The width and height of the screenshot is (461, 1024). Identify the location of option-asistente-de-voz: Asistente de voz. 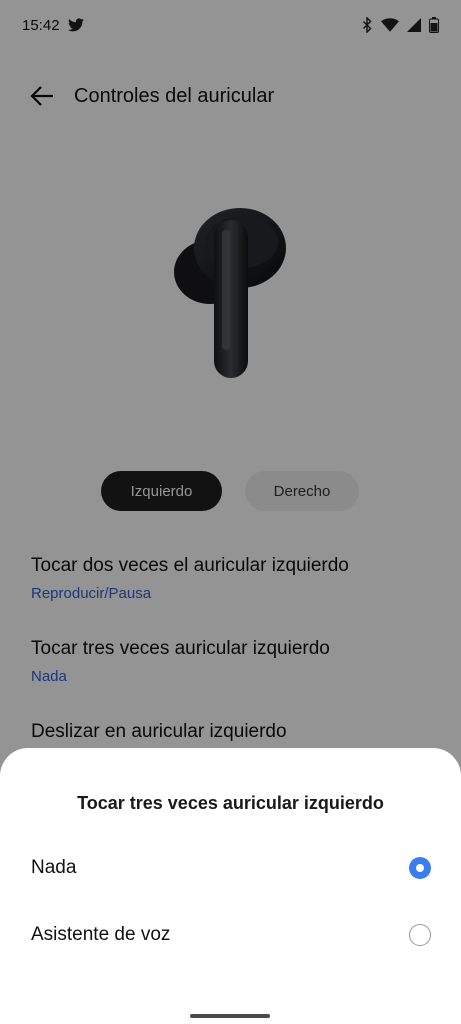
(230, 935).